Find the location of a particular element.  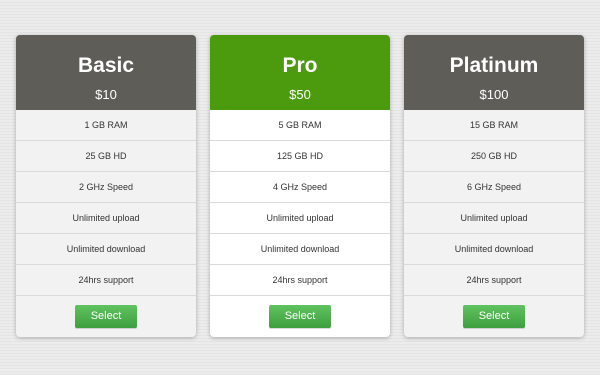

feature-item: 6 GHz Speed is located at coordinates (494, 187).